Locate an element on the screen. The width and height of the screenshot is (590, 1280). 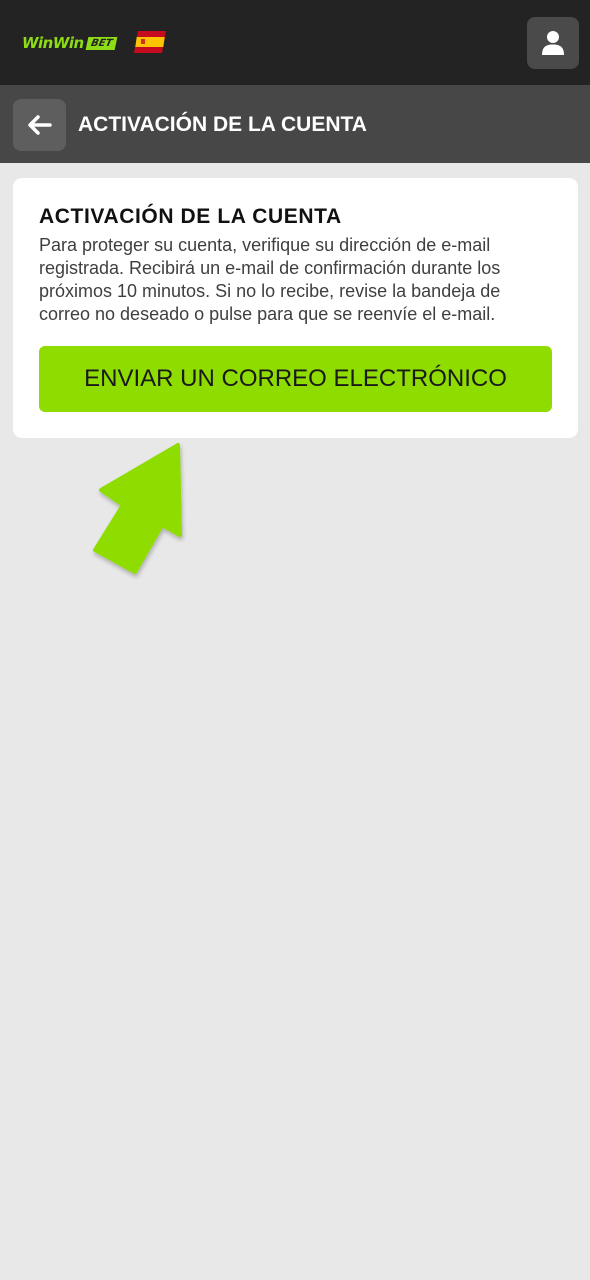
user-icon is located at coordinates (553, 43).